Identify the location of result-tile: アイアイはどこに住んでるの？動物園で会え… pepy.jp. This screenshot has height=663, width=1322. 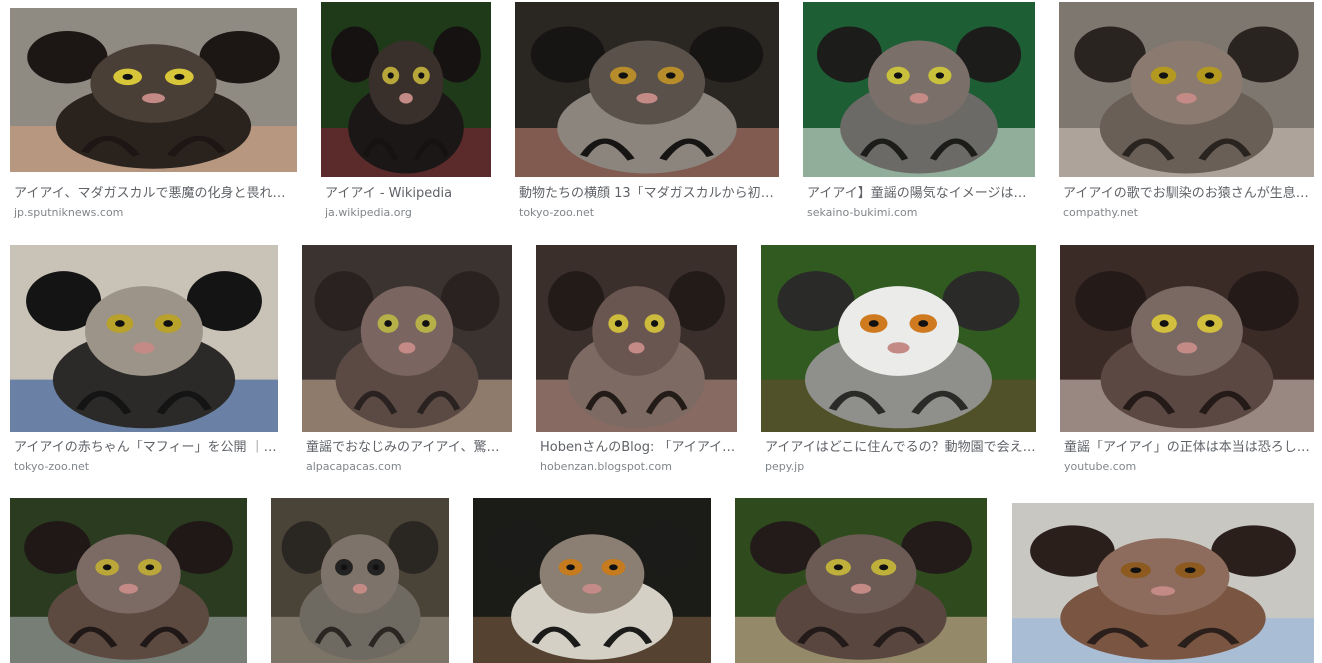
(898, 360).